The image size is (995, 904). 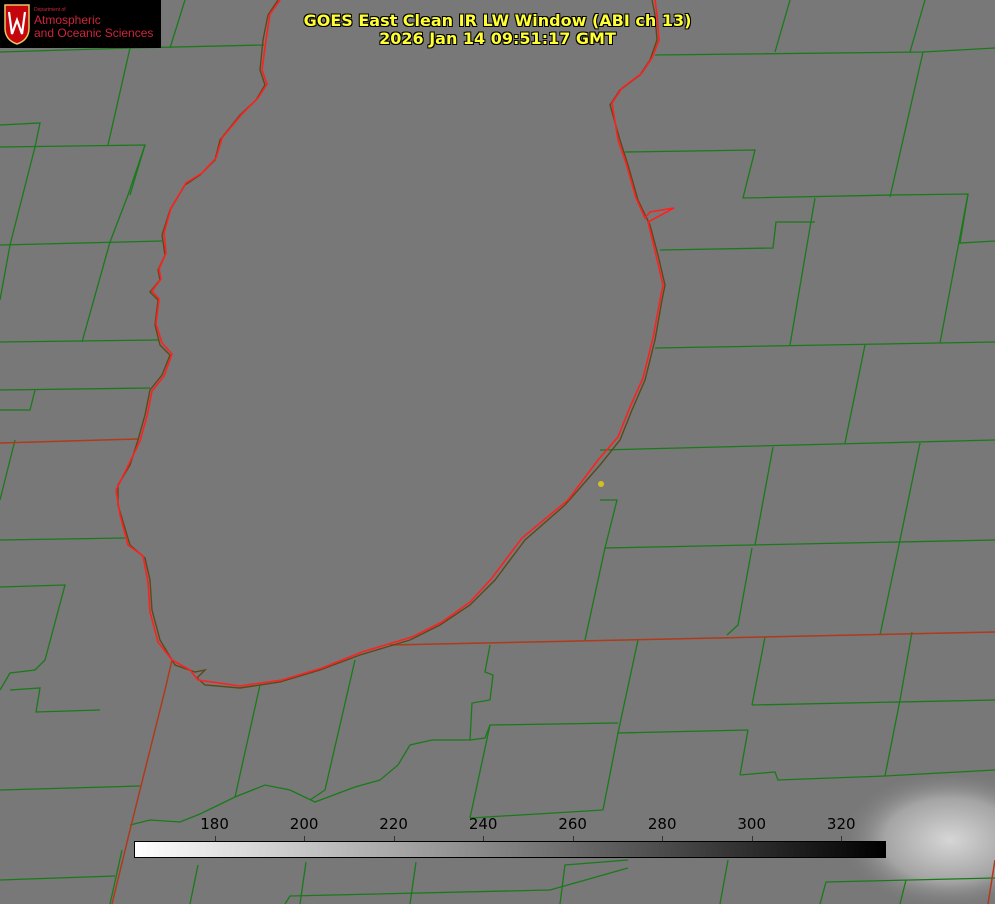 What do you see at coordinates (393, 824) in the screenshot?
I see `colorbar-tick-label: 220` at bounding box center [393, 824].